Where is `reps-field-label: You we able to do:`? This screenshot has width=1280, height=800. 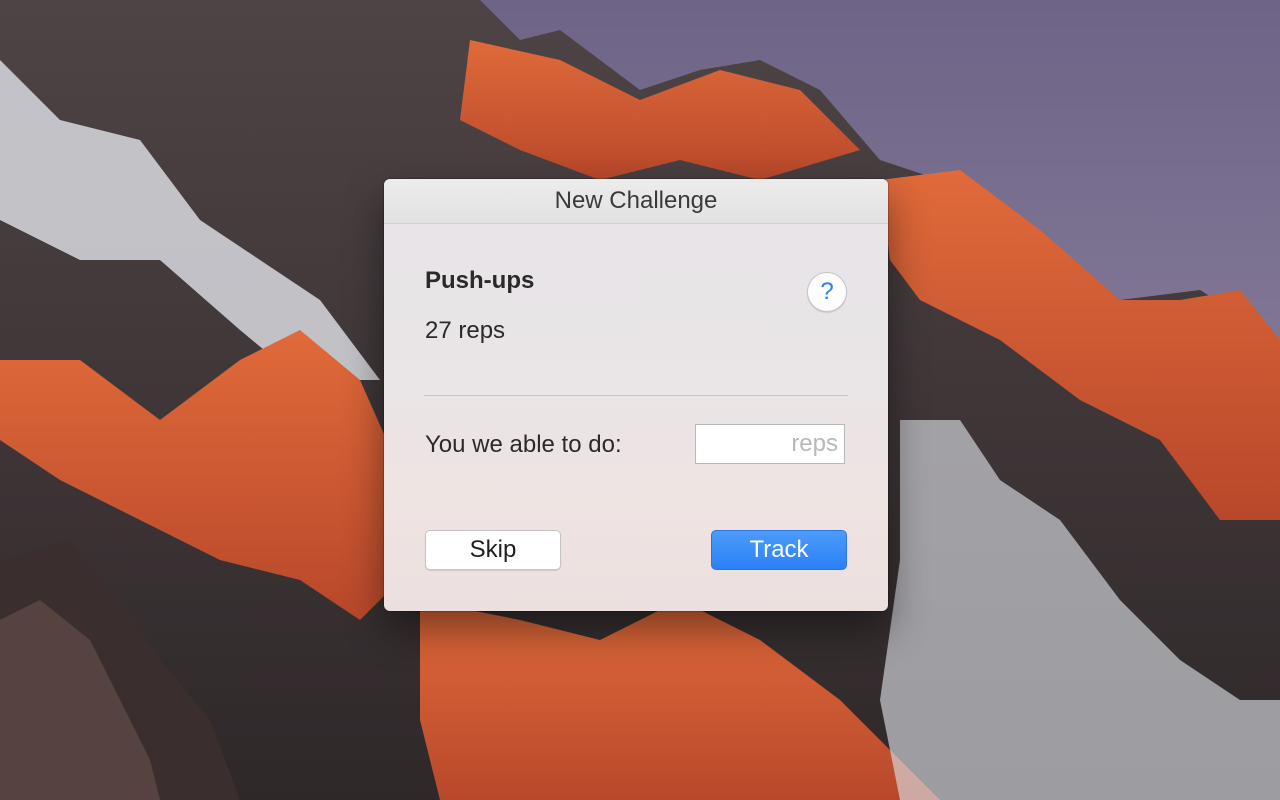 reps-field-label: You we able to do: is located at coordinates (523, 444).